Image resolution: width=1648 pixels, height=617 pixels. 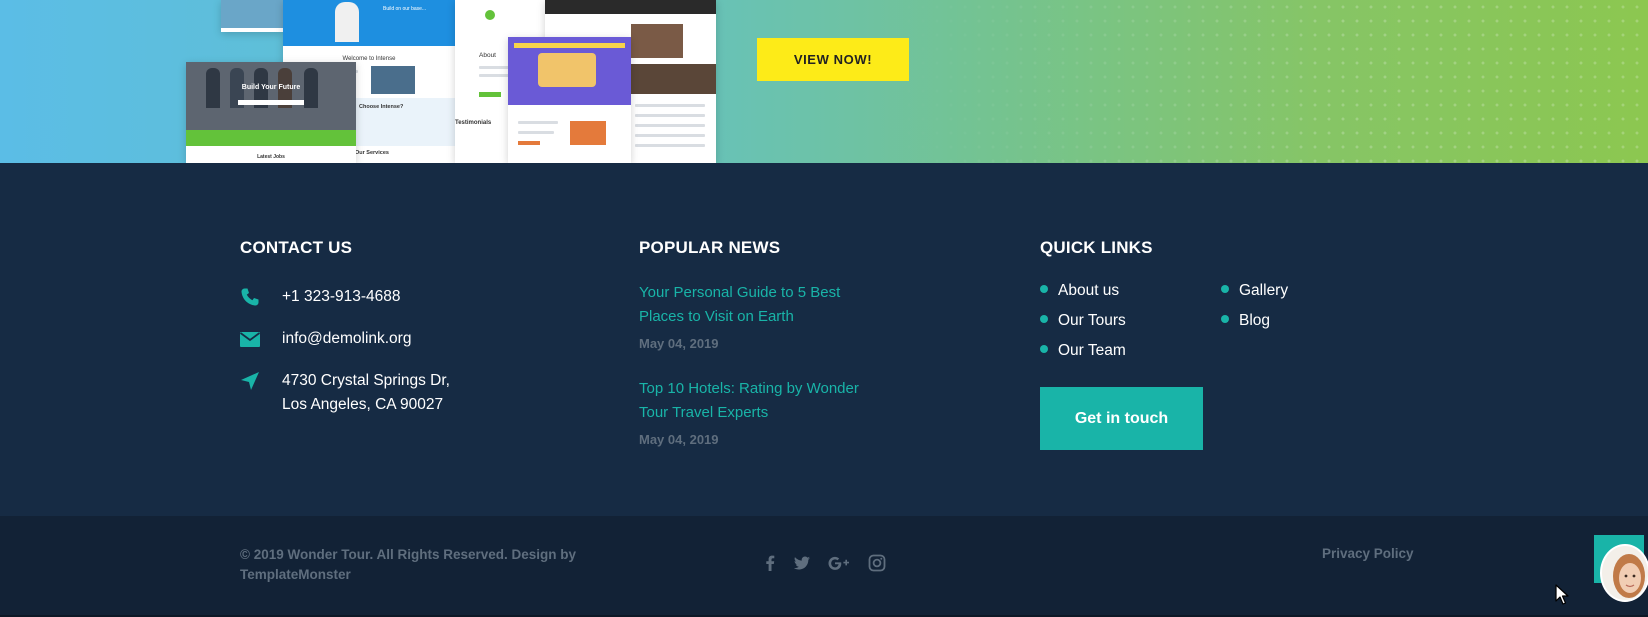 I want to click on quick-link-our-team: Our Team, so click(x=1083, y=351).